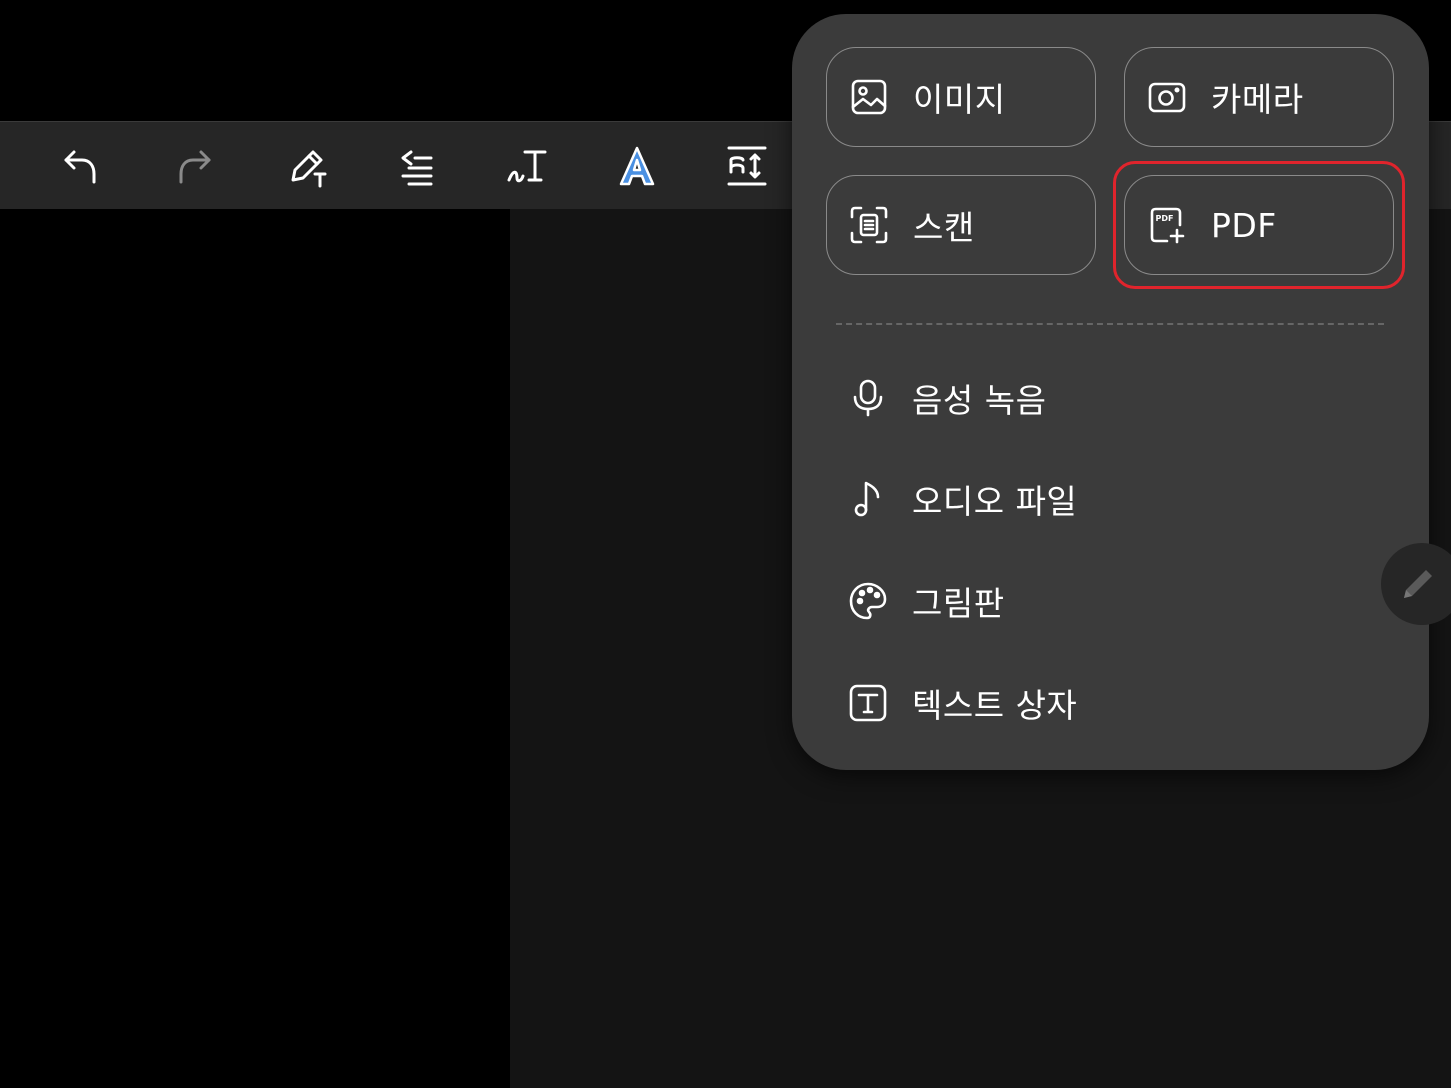 The image size is (1451, 1088). I want to click on redo-icon, so click(195, 167).